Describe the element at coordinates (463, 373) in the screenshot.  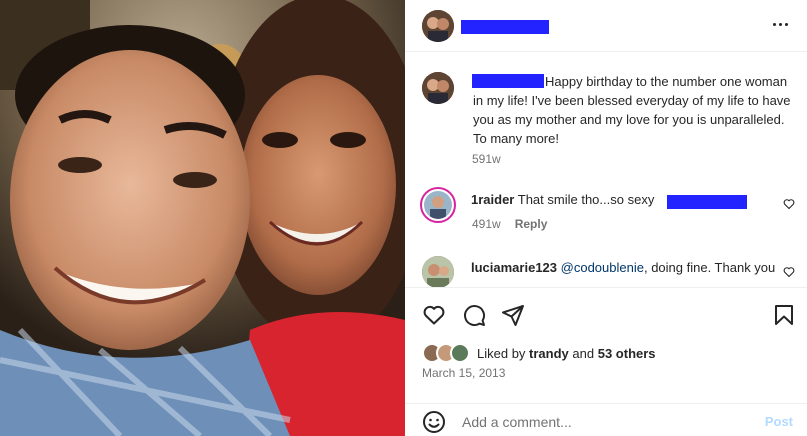
I see `post-date: March 15, 2013` at that location.